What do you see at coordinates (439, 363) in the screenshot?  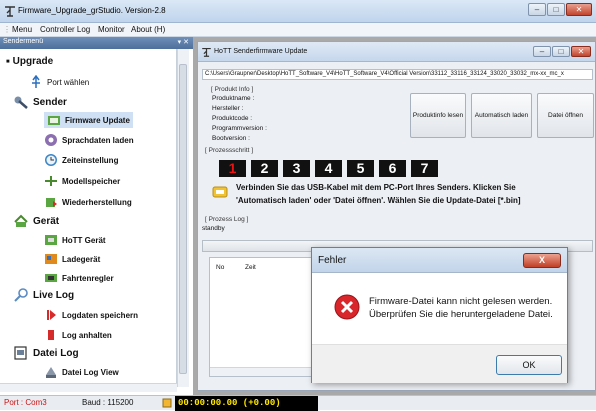 I see `dialog-footer: OK` at bounding box center [439, 363].